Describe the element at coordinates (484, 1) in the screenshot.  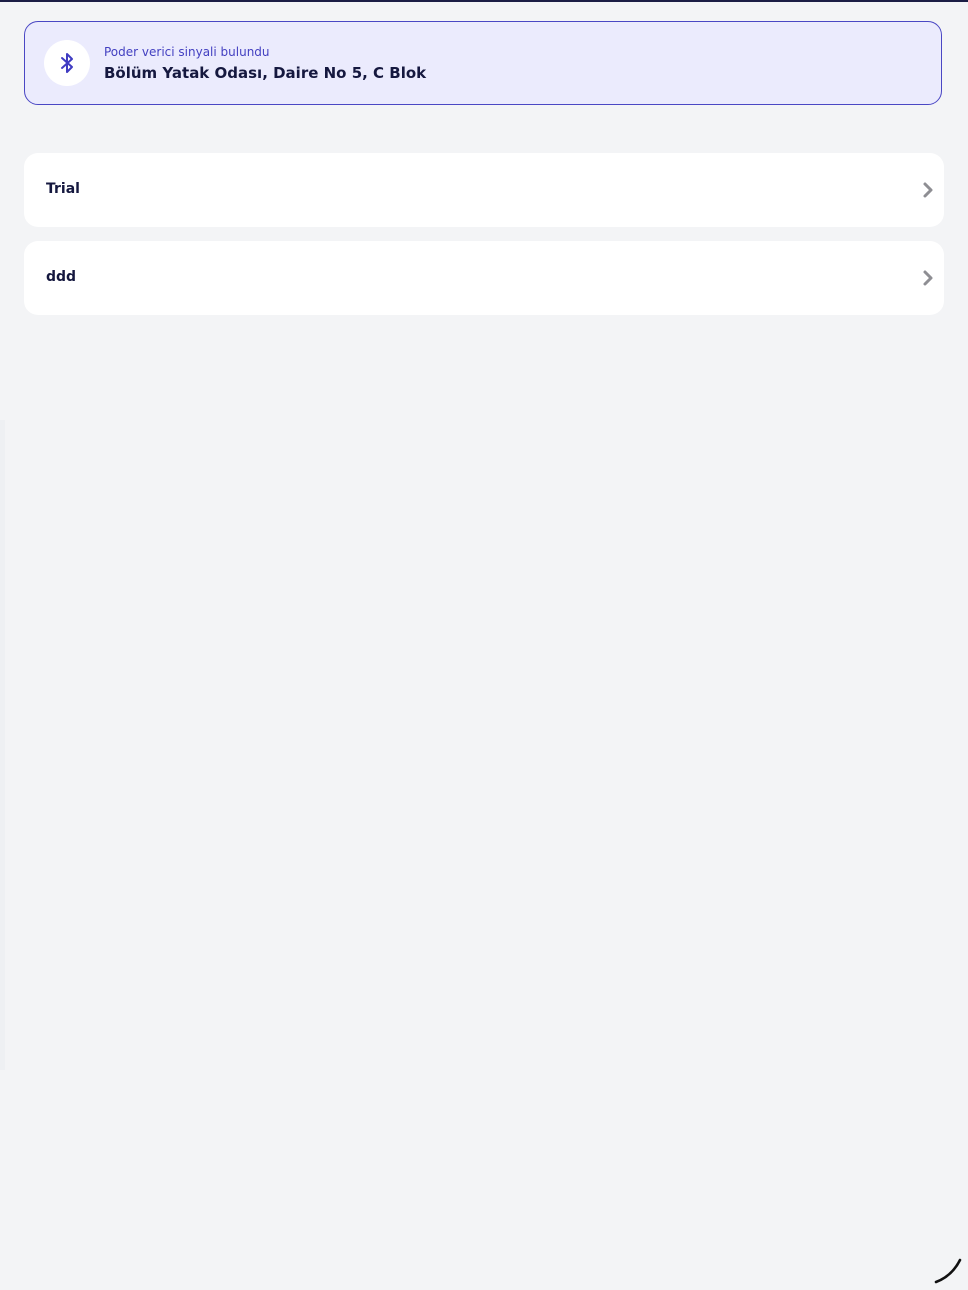
I see `top-border` at that location.